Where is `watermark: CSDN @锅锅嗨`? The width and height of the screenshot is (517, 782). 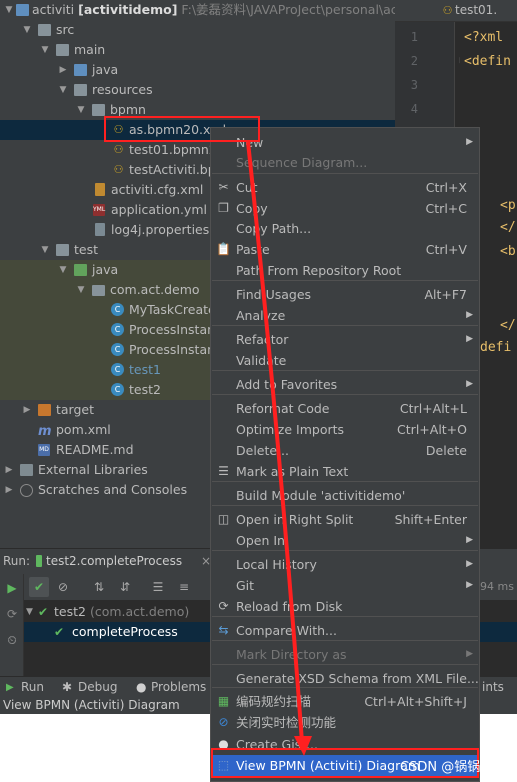
watermark: CSDN @锅锅嗨 is located at coordinates (447, 767).